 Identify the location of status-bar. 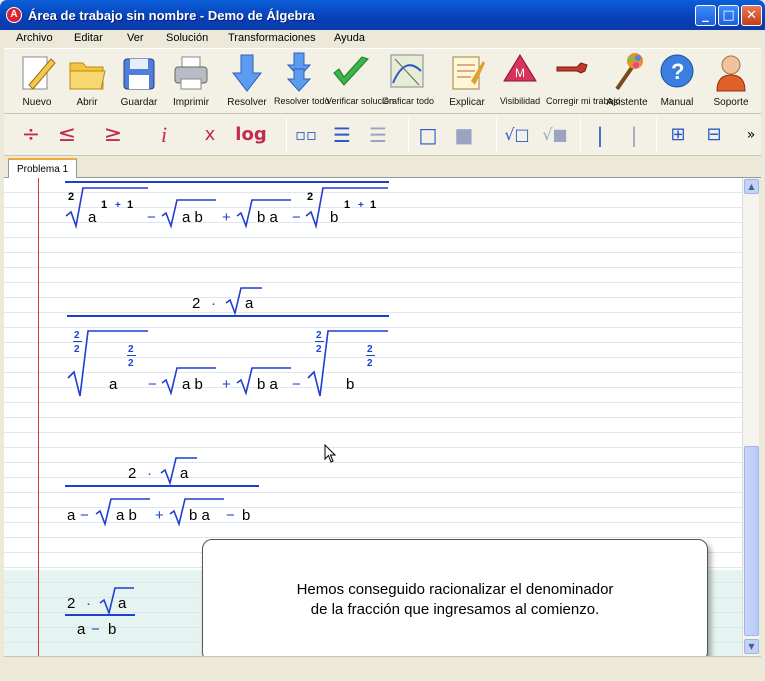
(382, 667).